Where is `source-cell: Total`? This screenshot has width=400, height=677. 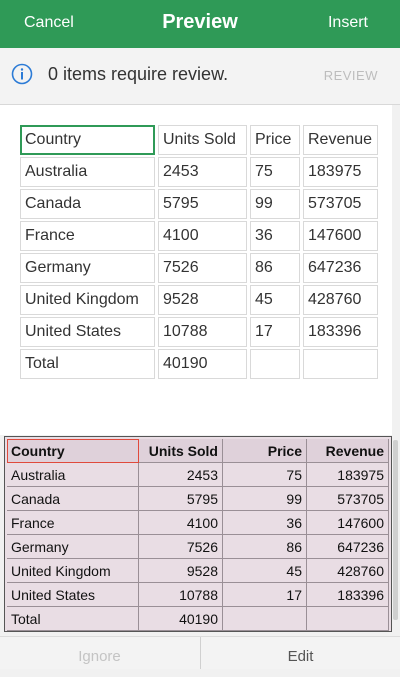
source-cell: Total is located at coordinates (73, 619).